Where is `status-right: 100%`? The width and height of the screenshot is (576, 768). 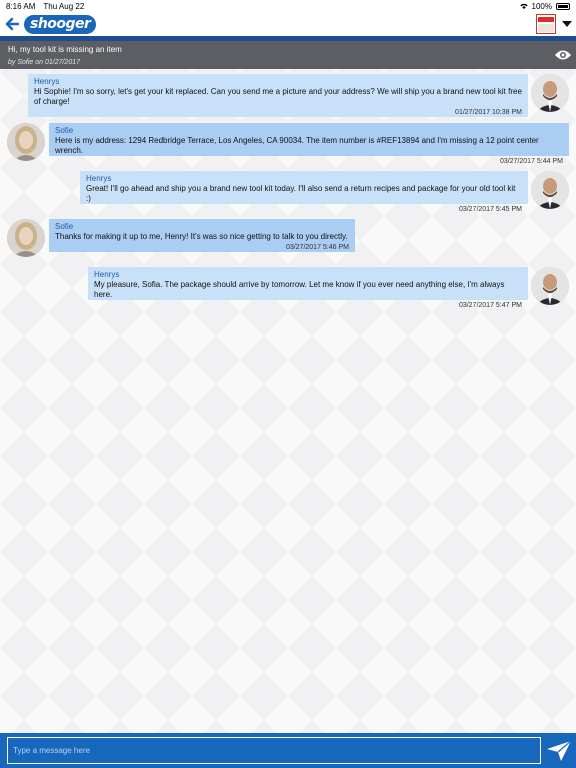
status-right: 100% is located at coordinates (544, 6).